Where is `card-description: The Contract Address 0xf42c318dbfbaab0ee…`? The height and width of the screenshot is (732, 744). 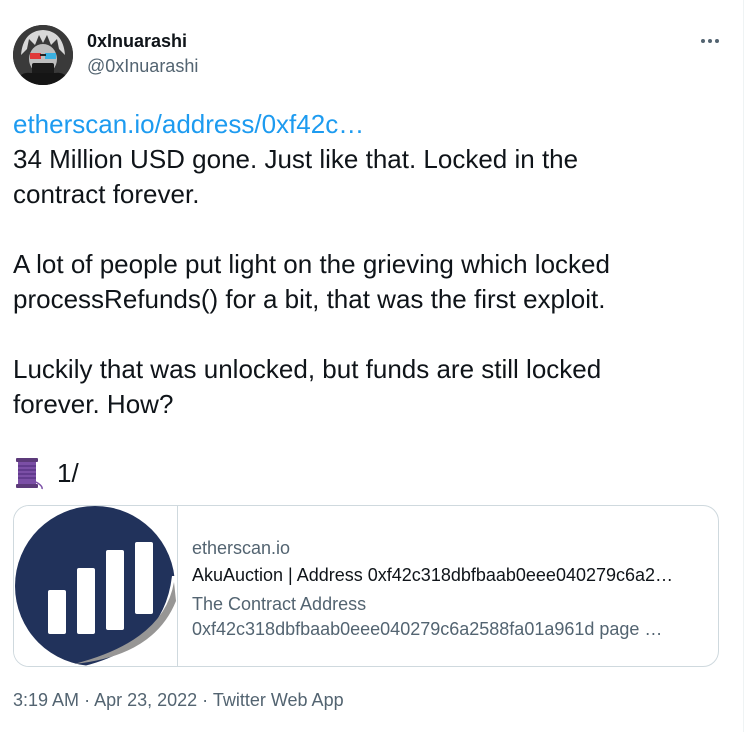
card-description: The Contract Address 0xf42c318dbfbaab0ee… is located at coordinates (452, 617).